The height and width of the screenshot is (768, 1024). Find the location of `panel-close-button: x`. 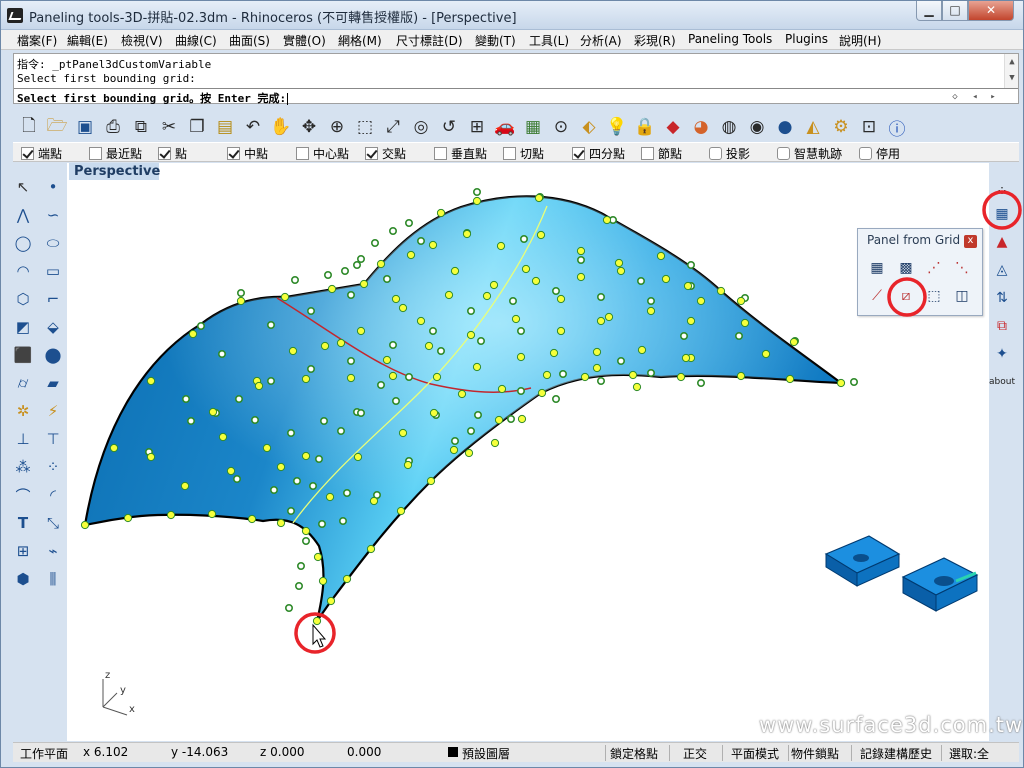

panel-close-button: x is located at coordinates (970, 241).